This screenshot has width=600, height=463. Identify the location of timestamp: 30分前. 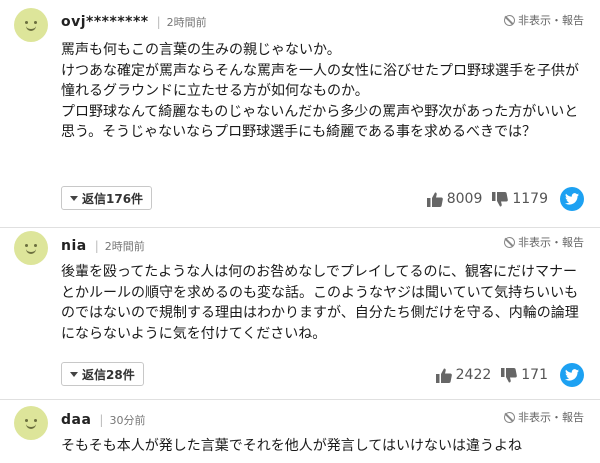
(127, 420).